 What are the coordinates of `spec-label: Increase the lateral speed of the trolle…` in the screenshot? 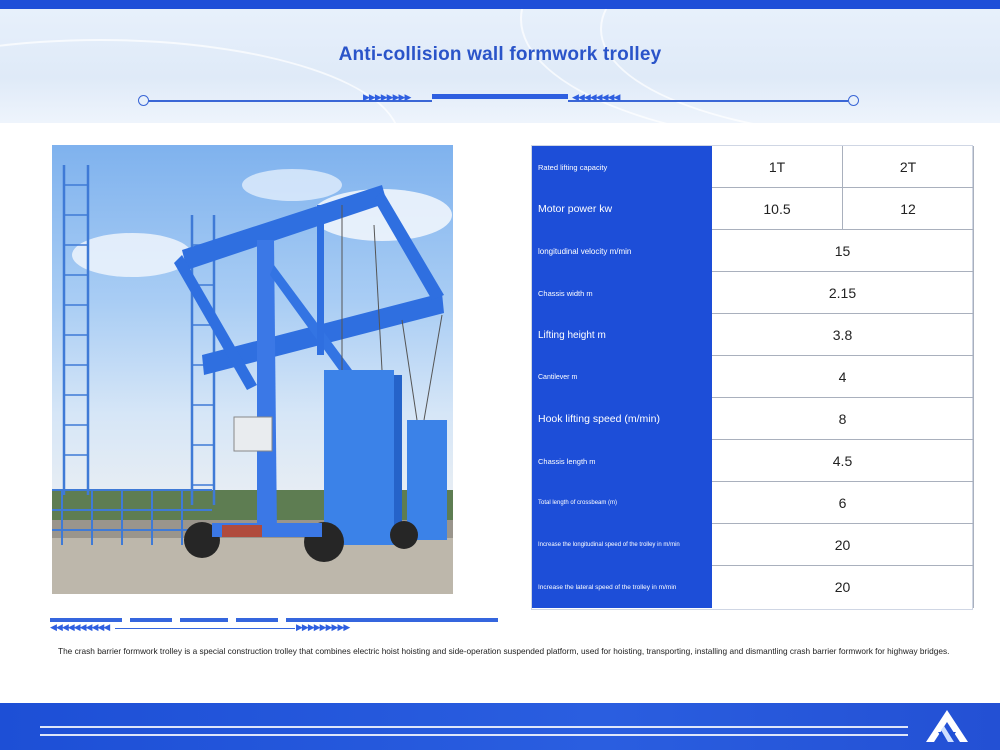 It's located at (622, 587).